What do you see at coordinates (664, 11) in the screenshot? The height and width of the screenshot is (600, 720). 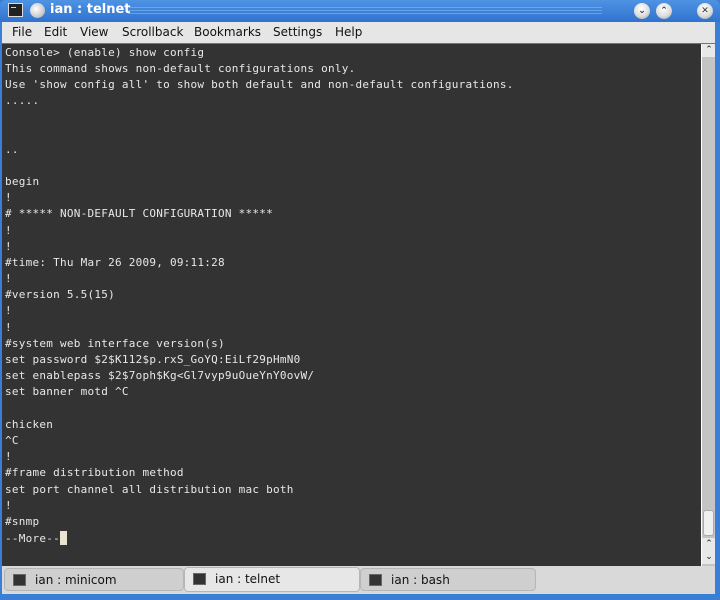 I see `maximize-button: ⌃` at bounding box center [664, 11].